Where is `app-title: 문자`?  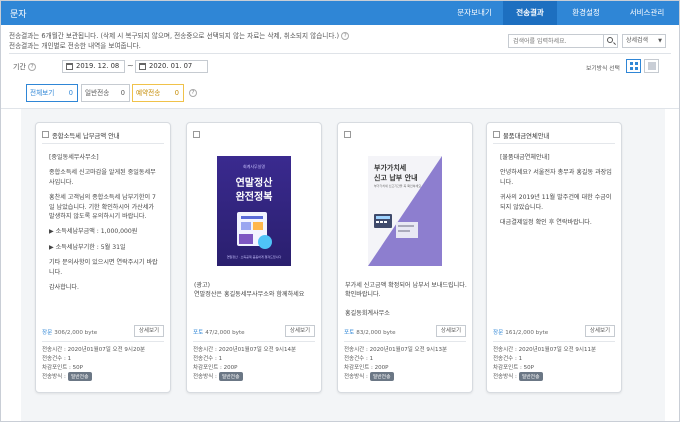
app-title: 문자 is located at coordinates (18, 15).